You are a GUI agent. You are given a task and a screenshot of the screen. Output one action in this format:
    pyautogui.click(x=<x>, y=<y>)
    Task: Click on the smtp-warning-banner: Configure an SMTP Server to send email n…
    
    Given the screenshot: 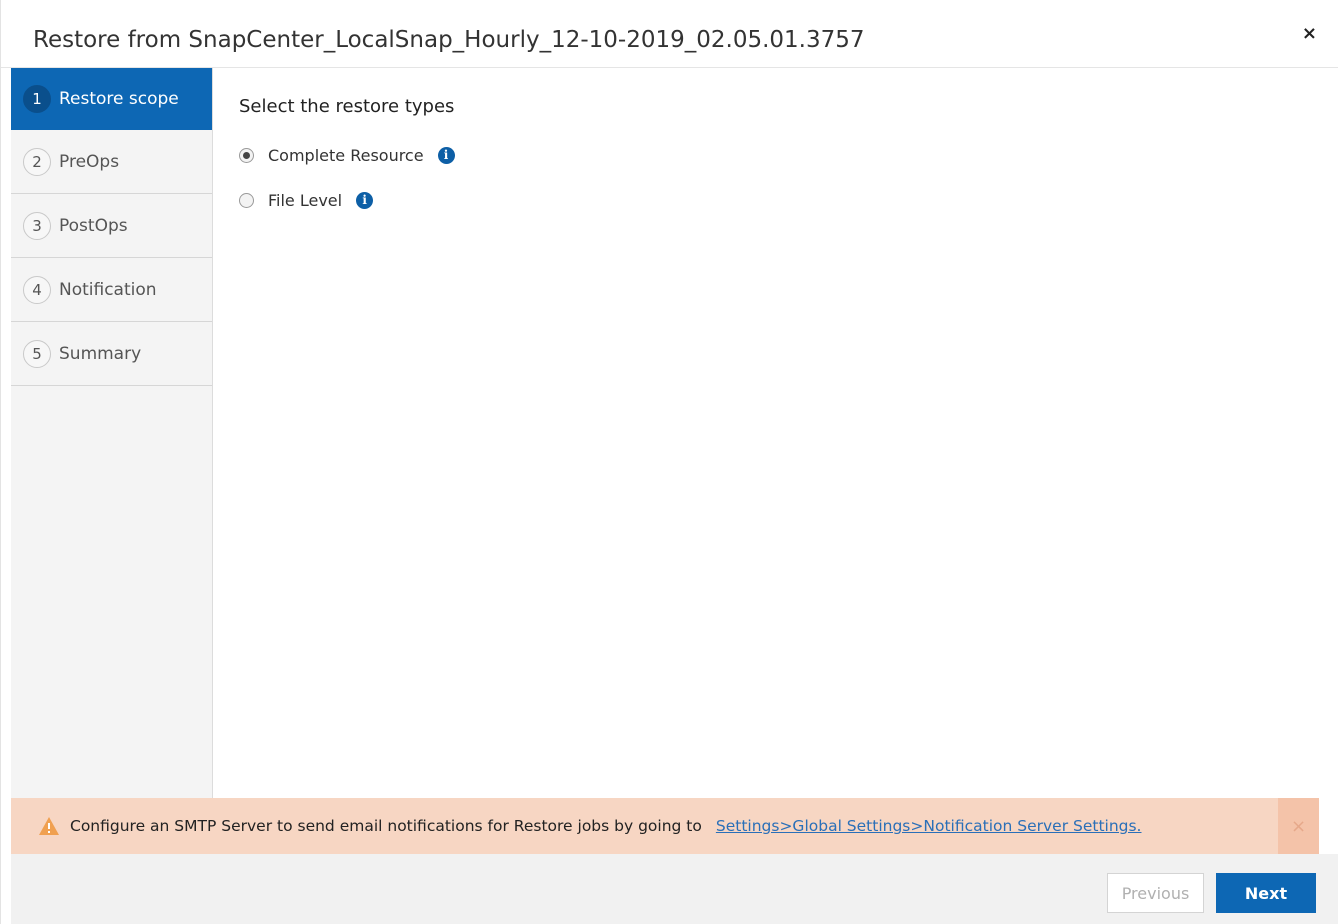 What is the action you would take?
    pyautogui.click(x=665, y=826)
    